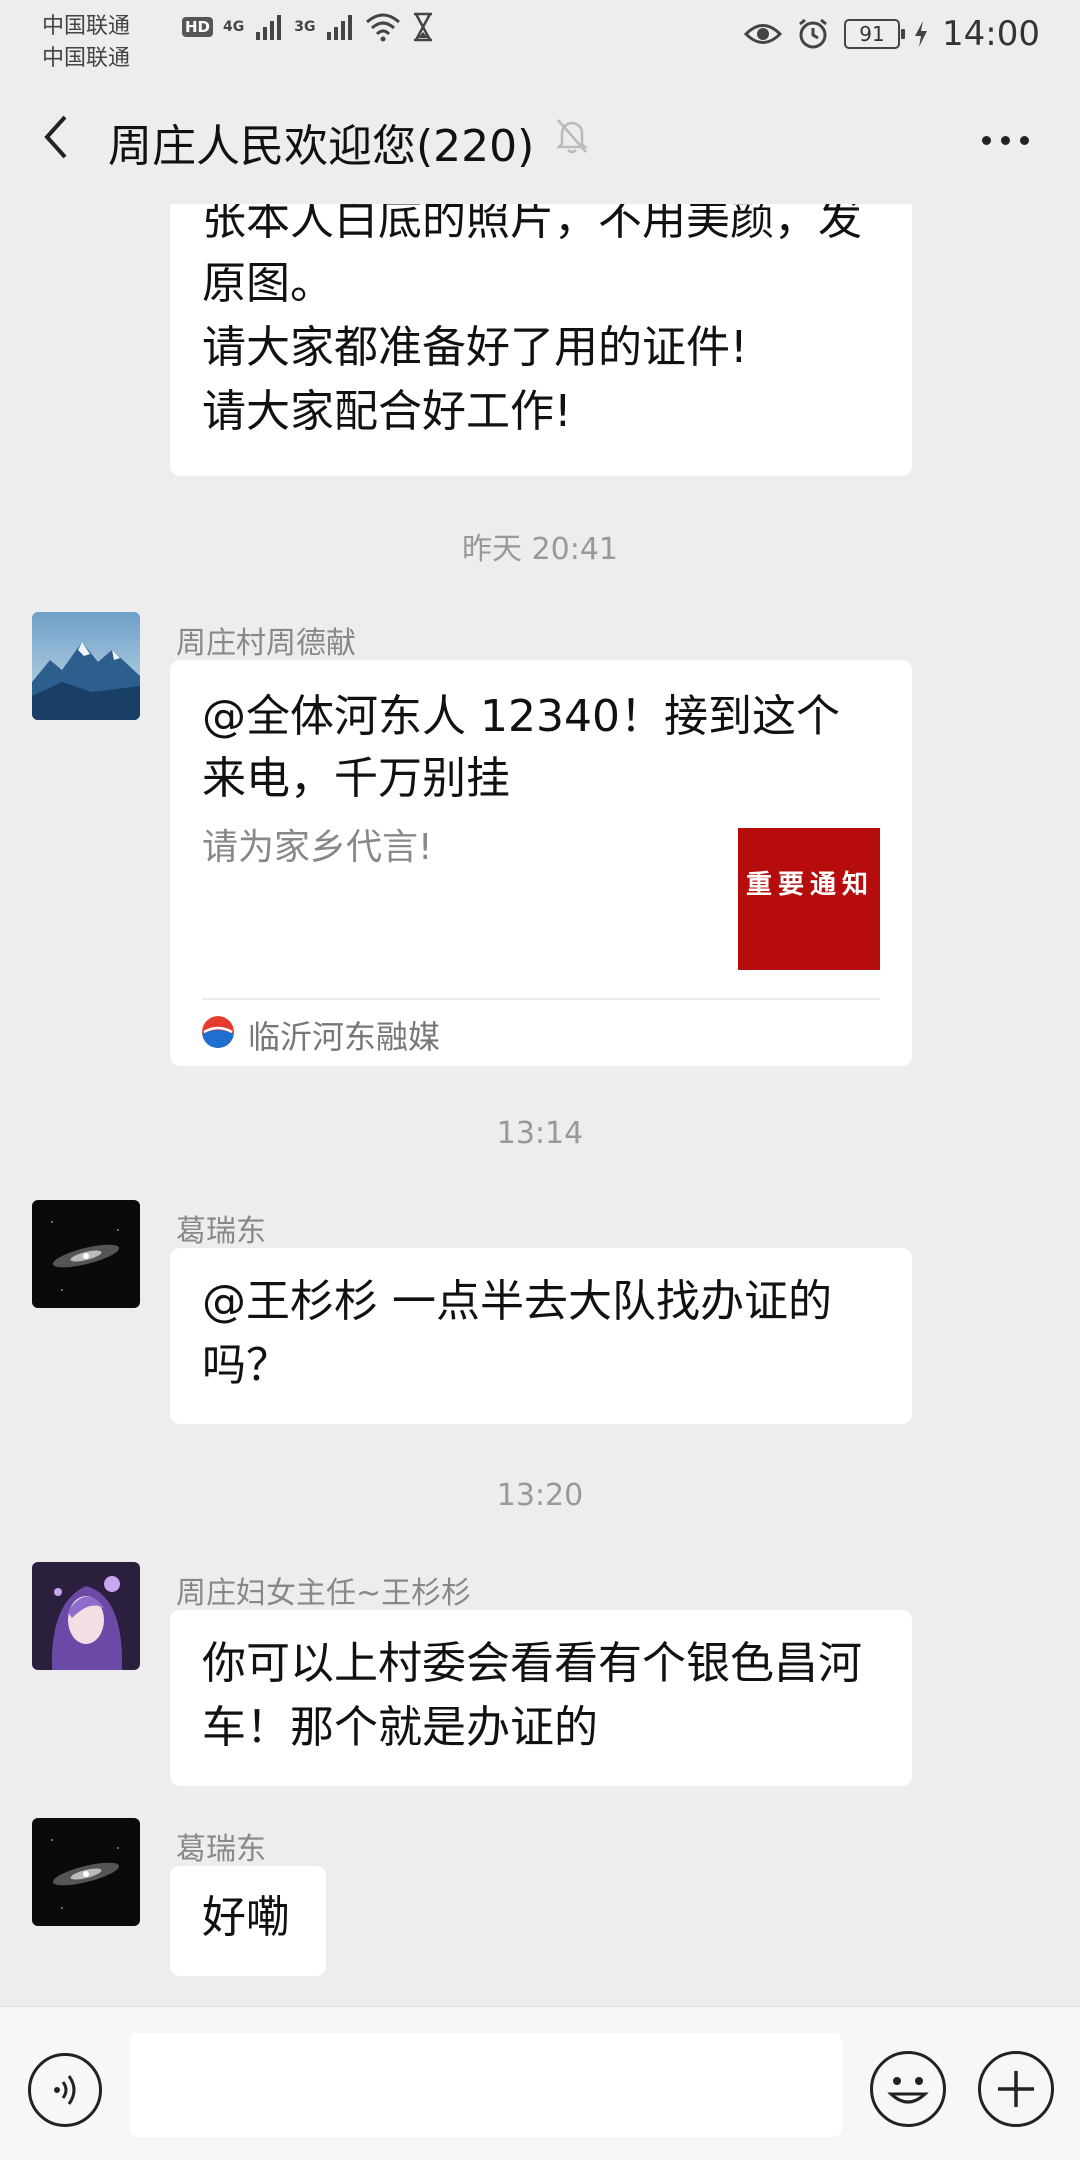  Describe the element at coordinates (86, 26) in the screenshot. I see `carrier-1: 中国联通` at that location.